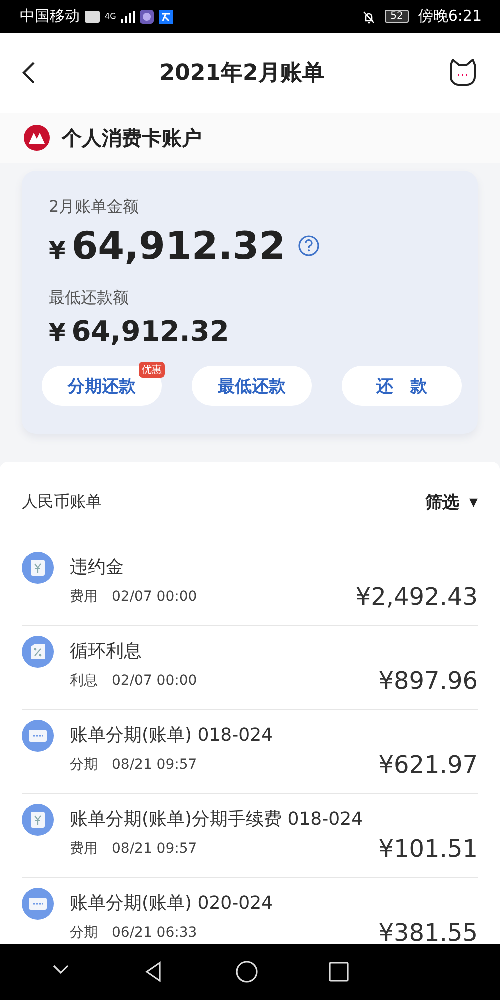  I want to click on filter-button: 筛选 ▼, so click(452, 502).